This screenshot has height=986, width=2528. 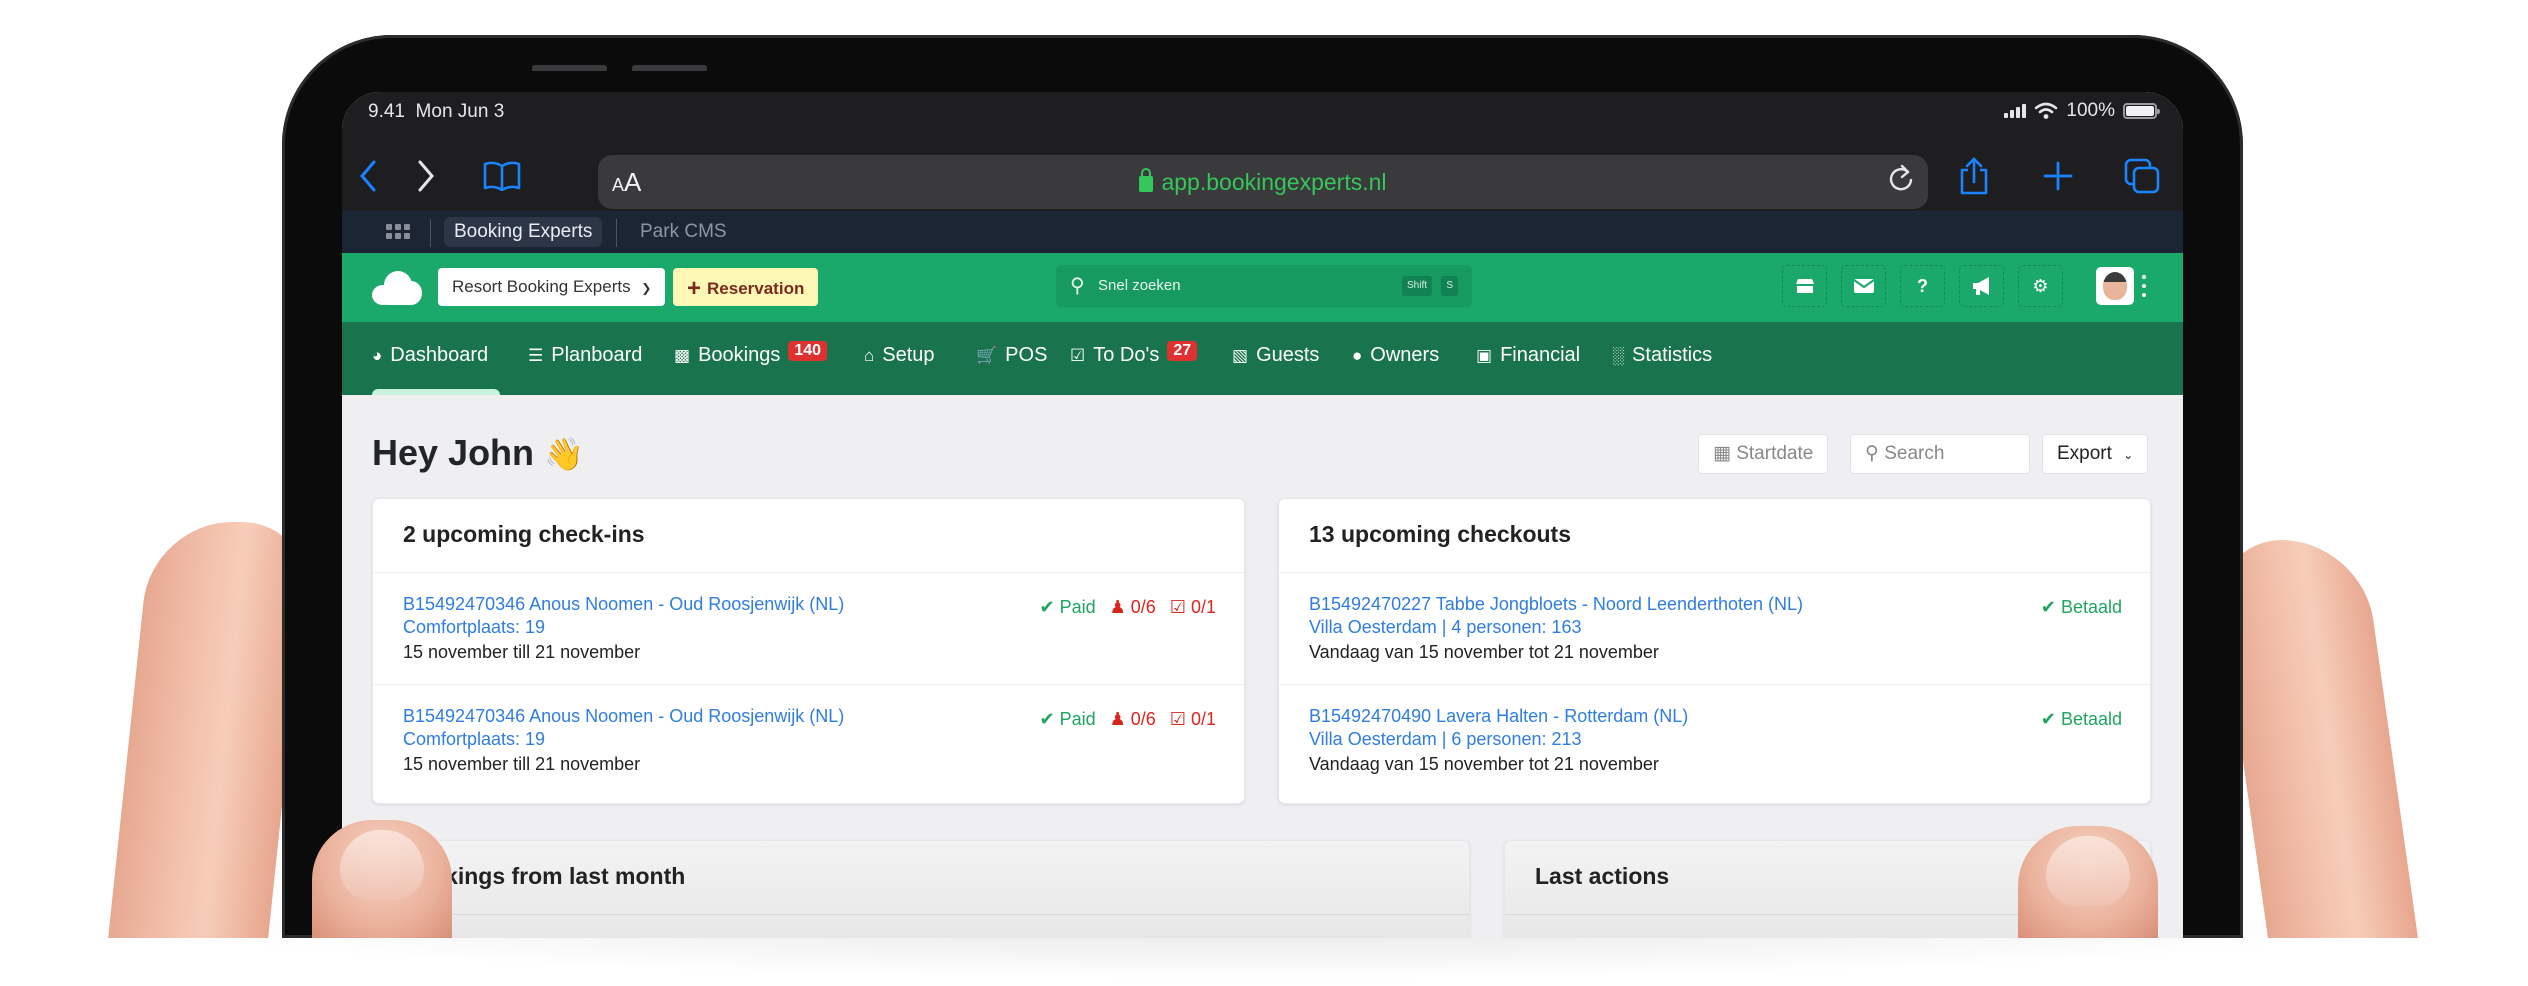 What do you see at coordinates (564, 454) in the screenshot?
I see `waving-hand-icon: 👋` at bounding box center [564, 454].